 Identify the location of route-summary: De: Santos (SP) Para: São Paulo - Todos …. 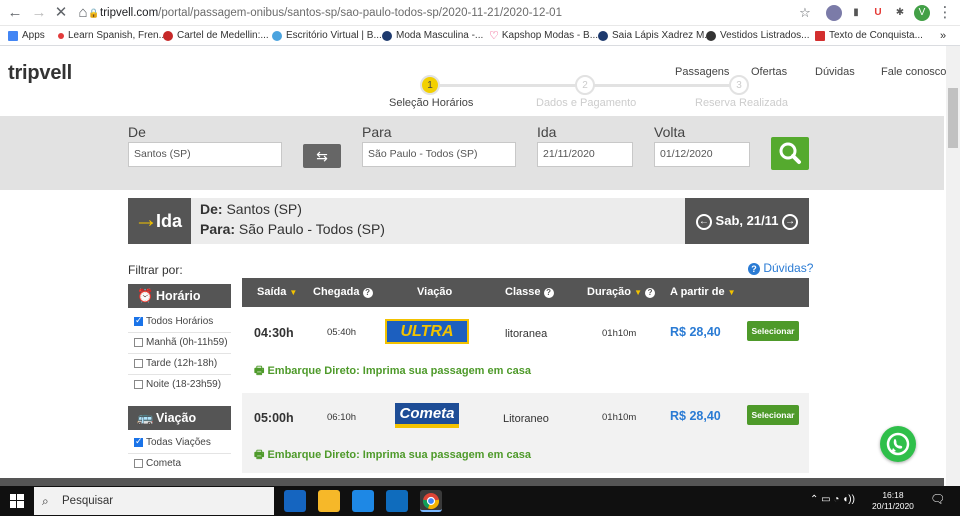
(438, 221).